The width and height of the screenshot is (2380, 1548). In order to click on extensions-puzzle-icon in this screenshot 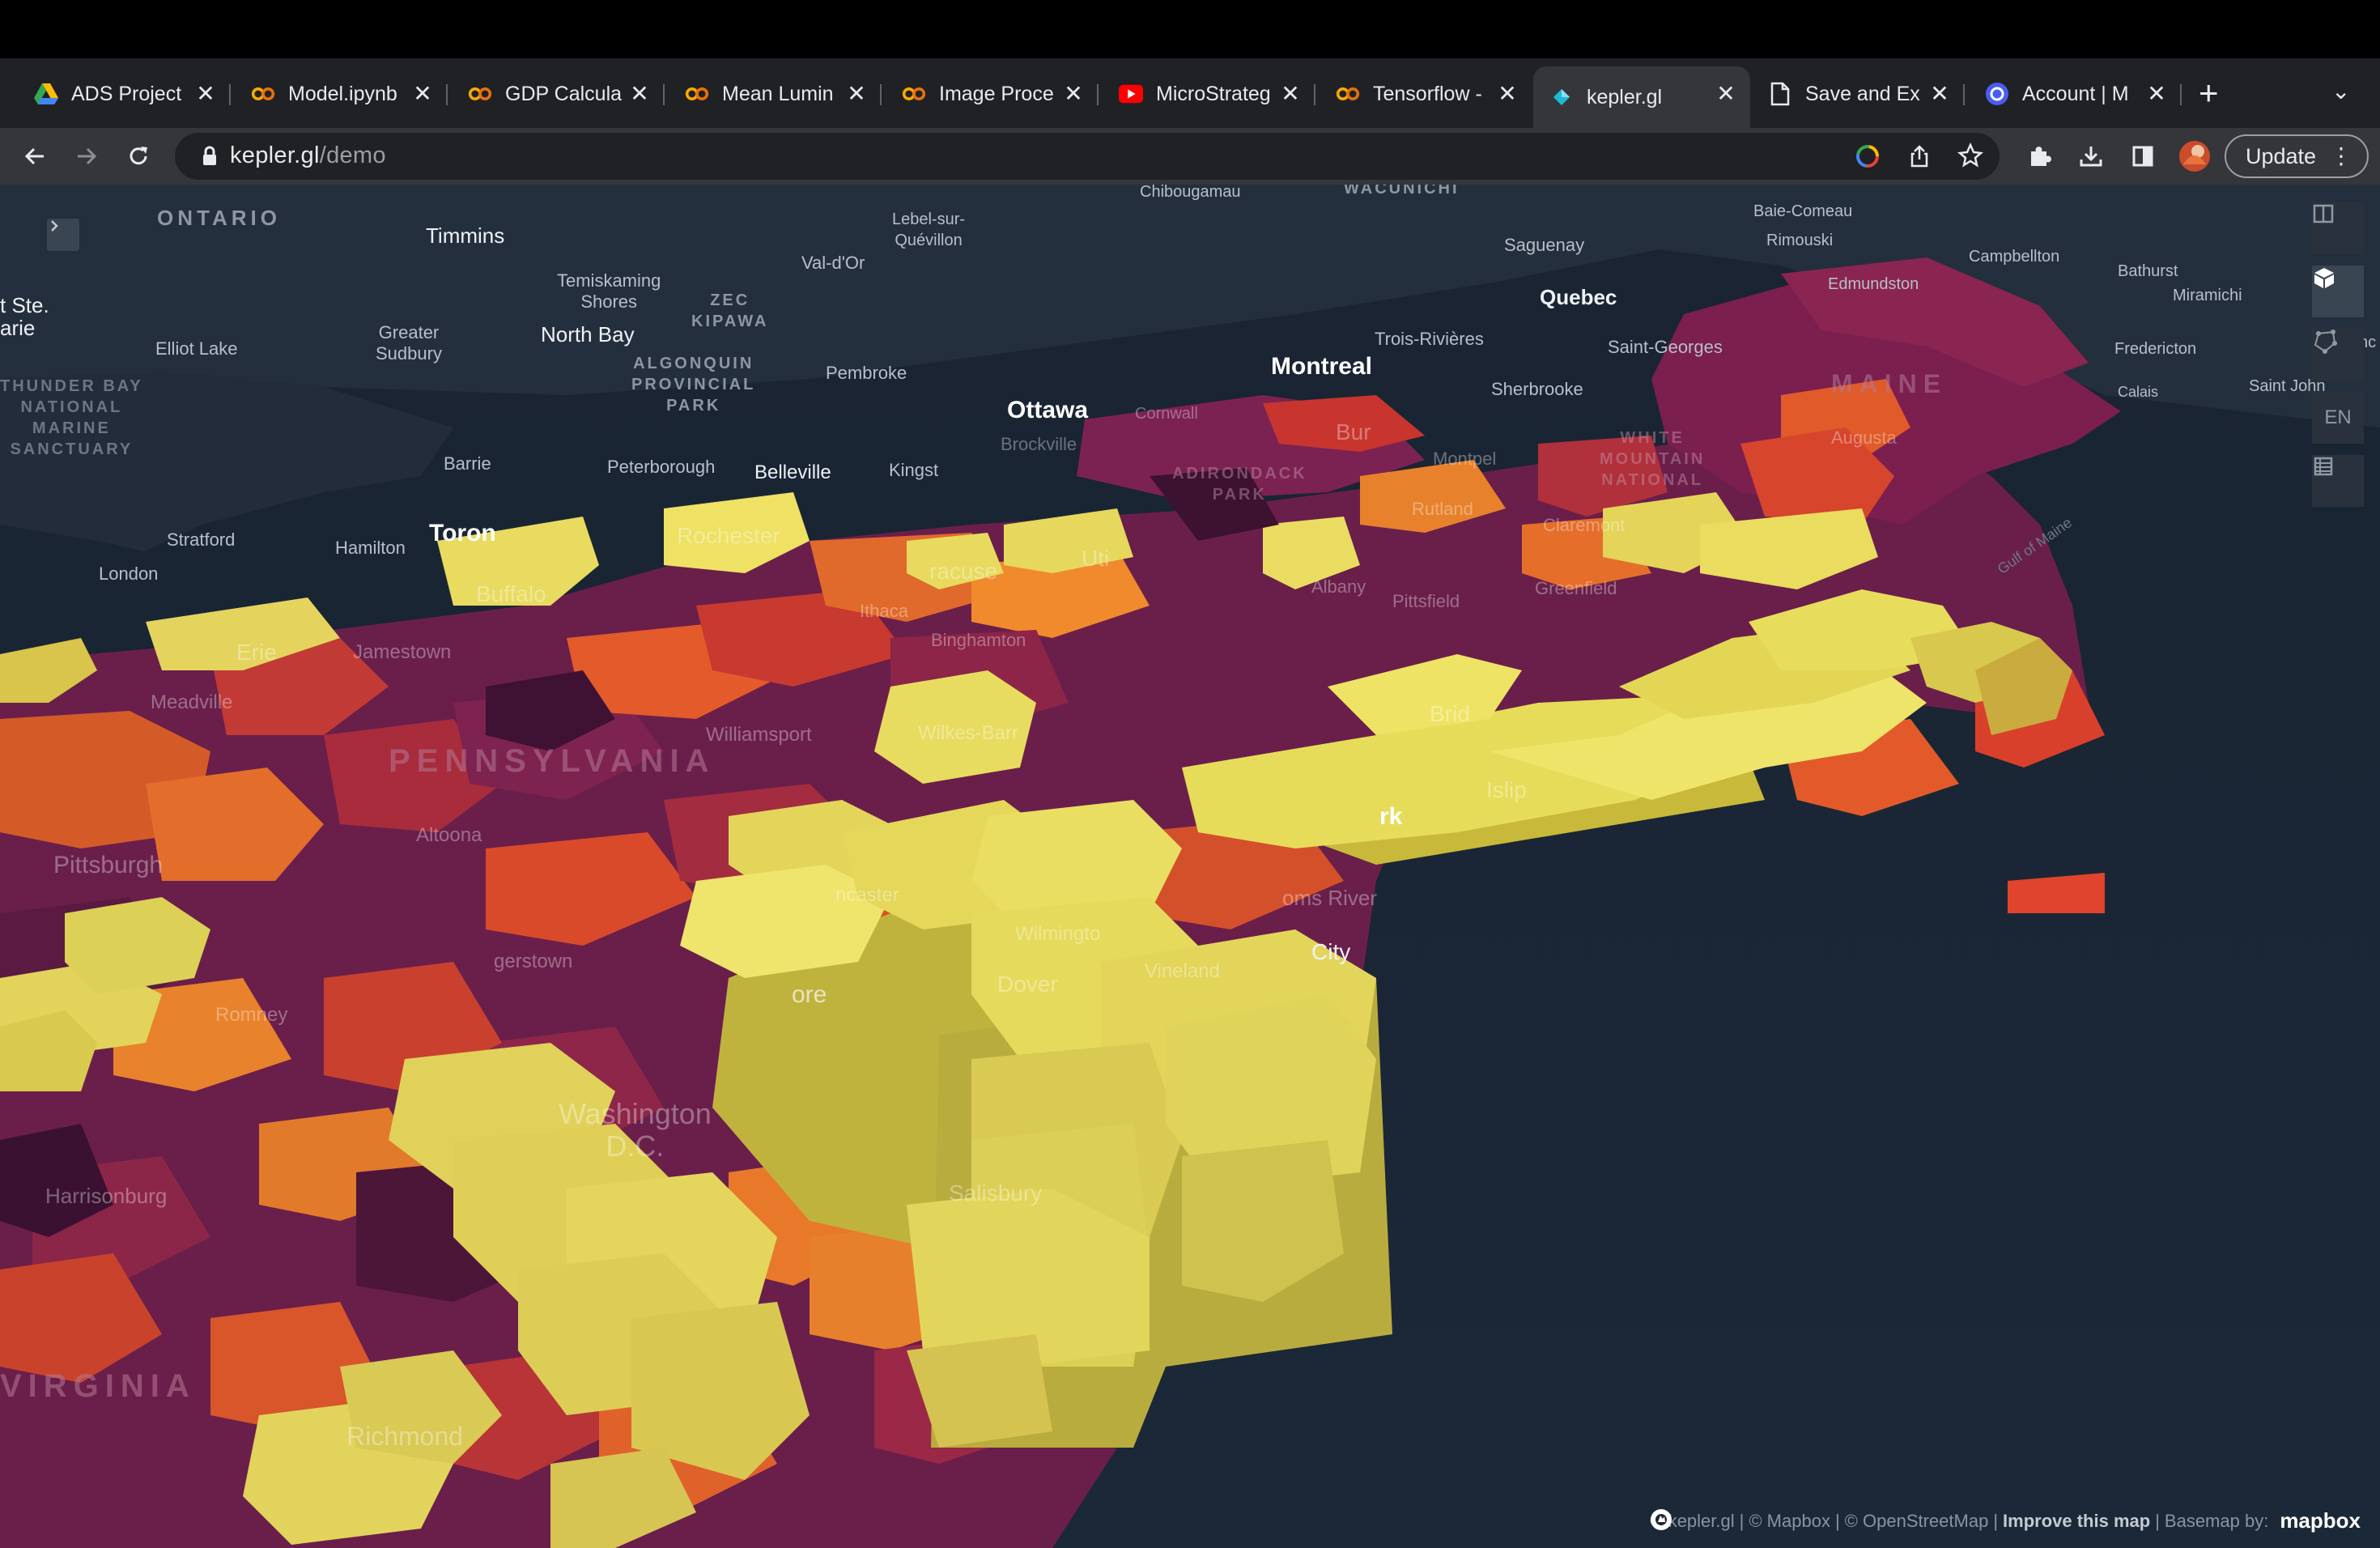, I will do `click(2039, 157)`.